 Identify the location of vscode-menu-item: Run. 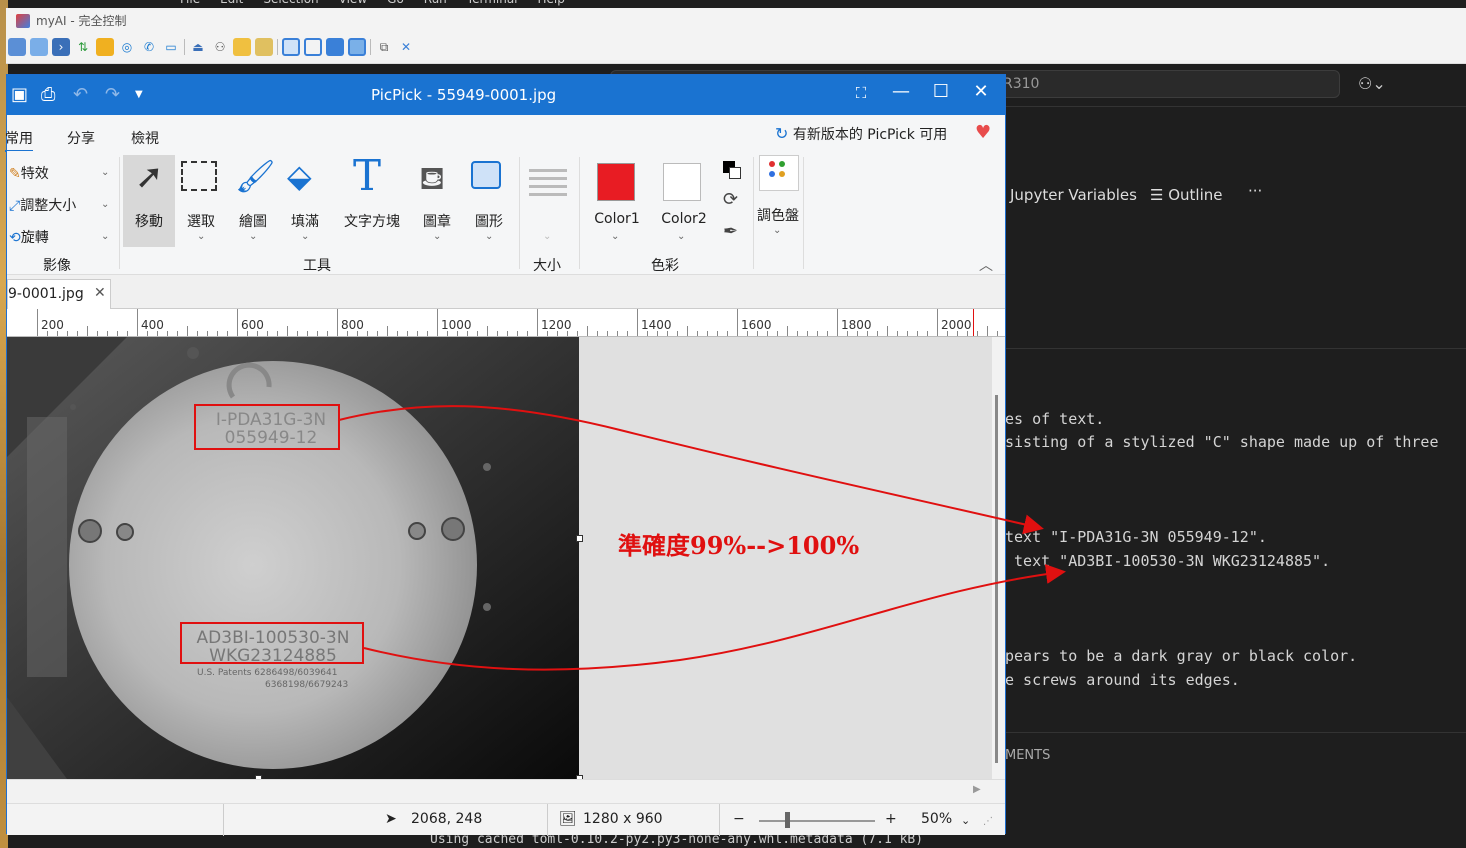
(435, 4).